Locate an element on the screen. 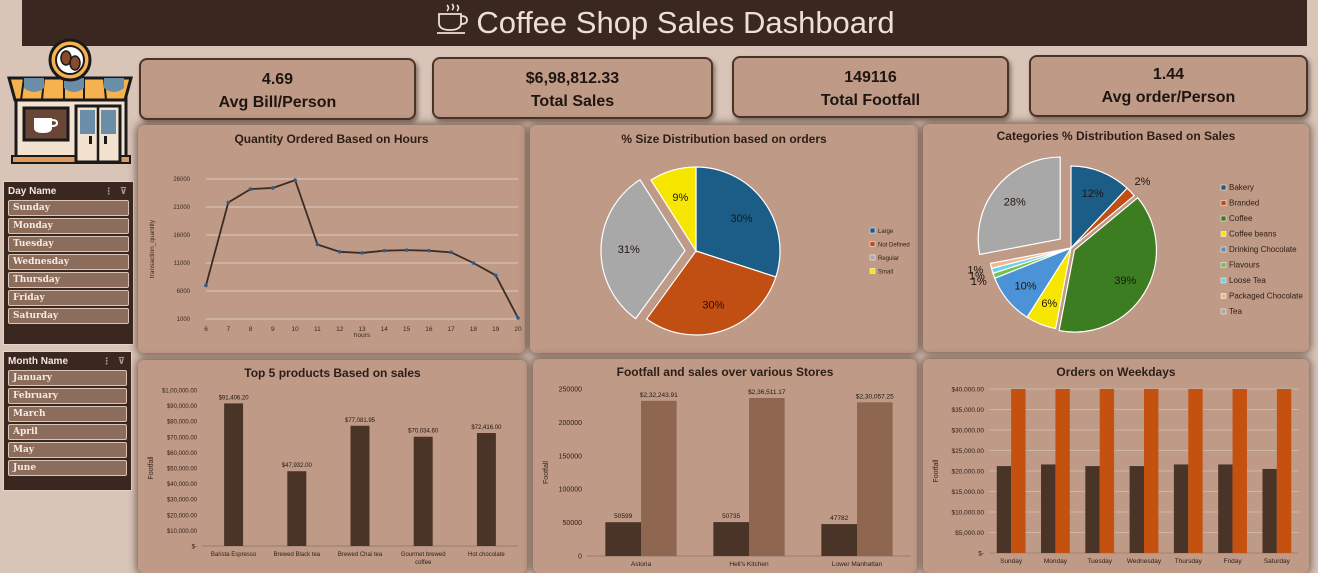 The image size is (1318, 573). slicer-item-friday: Friday is located at coordinates (68, 298).